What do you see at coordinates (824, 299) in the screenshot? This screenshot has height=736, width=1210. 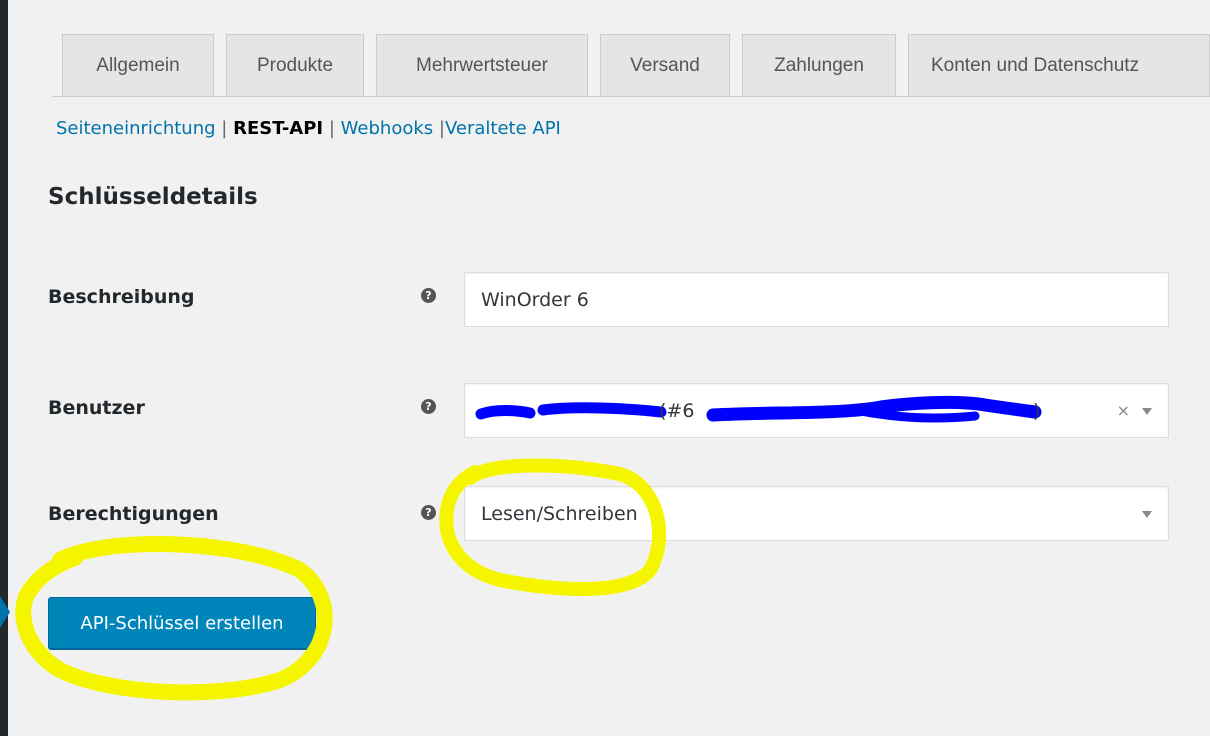 I see `description-input` at bounding box center [824, 299].